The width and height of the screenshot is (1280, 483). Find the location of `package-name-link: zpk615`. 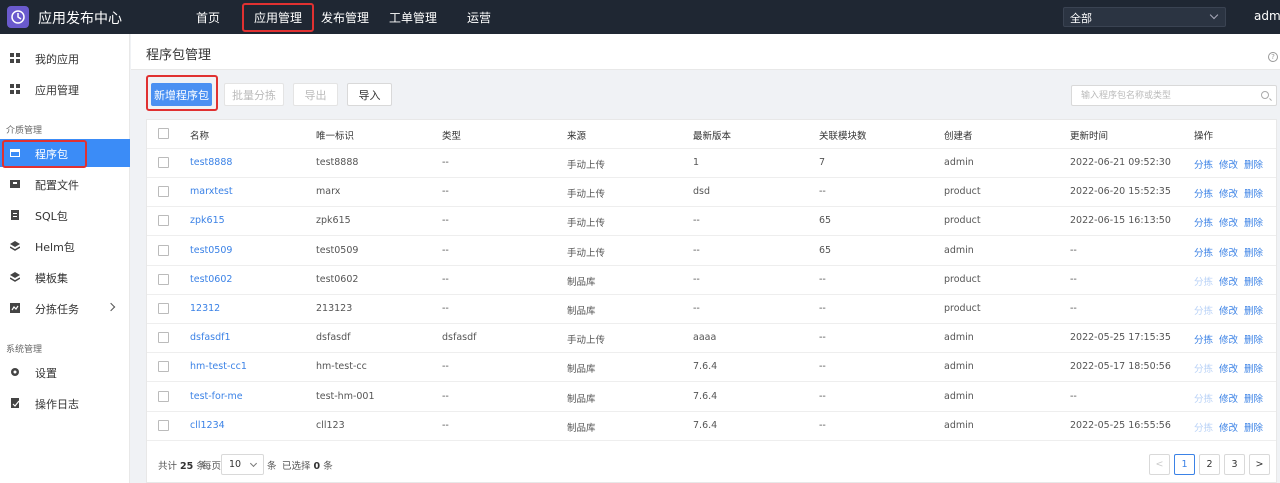

package-name-link: zpk615 is located at coordinates (207, 220).